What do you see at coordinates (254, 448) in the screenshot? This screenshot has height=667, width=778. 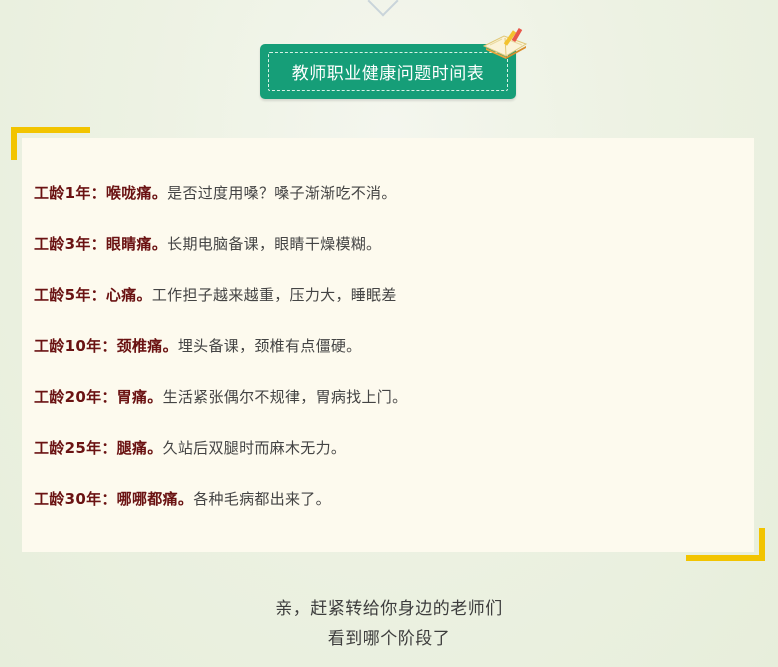 I see `item-text: 久站后双腿时而麻木无力。` at bounding box center [254, 448].